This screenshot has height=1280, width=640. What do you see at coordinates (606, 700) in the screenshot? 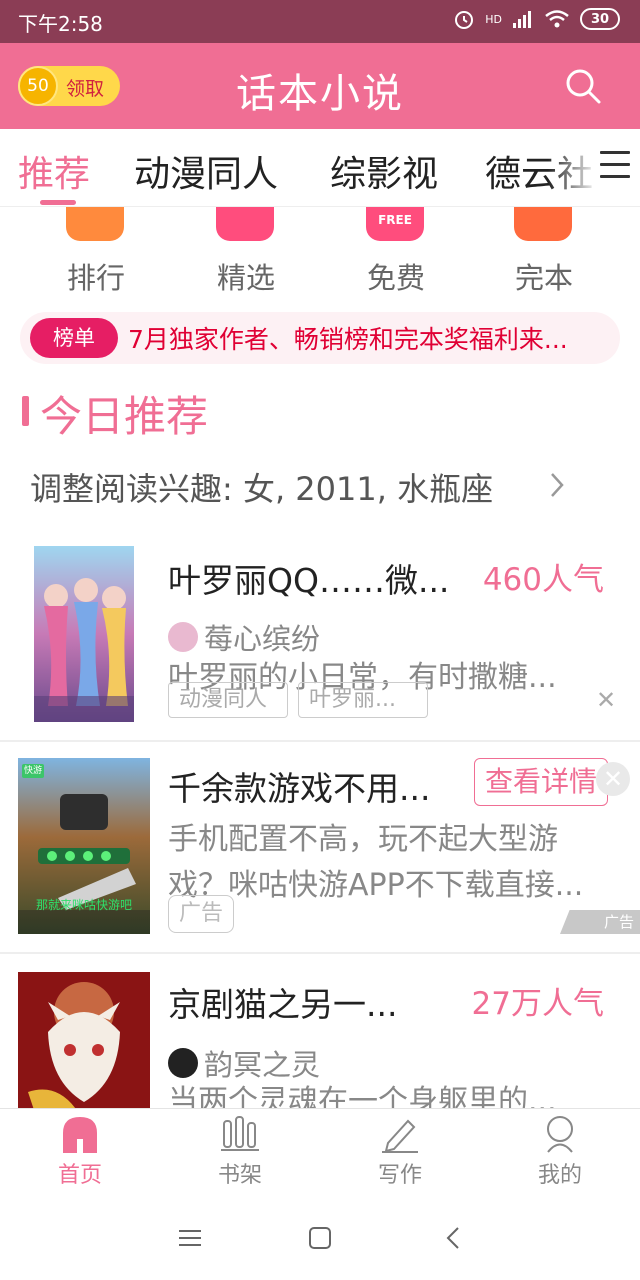
I see `close-icon: ✕` at bounding box center [606, 700].